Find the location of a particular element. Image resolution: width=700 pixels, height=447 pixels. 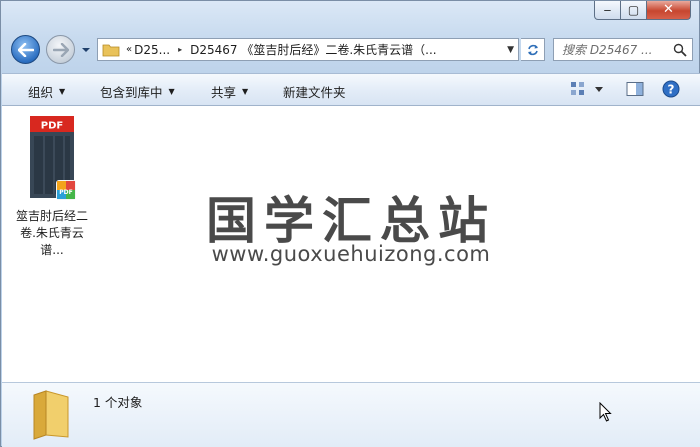

minimize-icon: ‒ is located at coordinates (607, 10).